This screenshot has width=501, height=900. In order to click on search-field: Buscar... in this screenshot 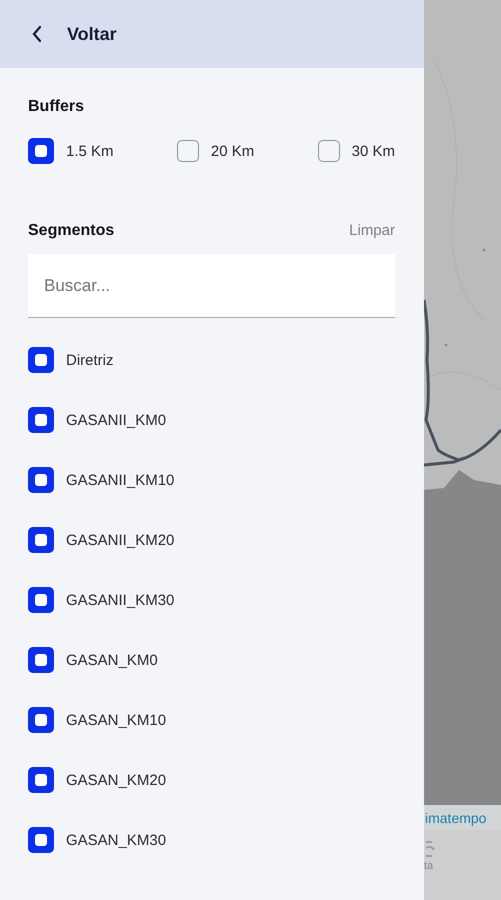, I will do `click(211, 286)`.